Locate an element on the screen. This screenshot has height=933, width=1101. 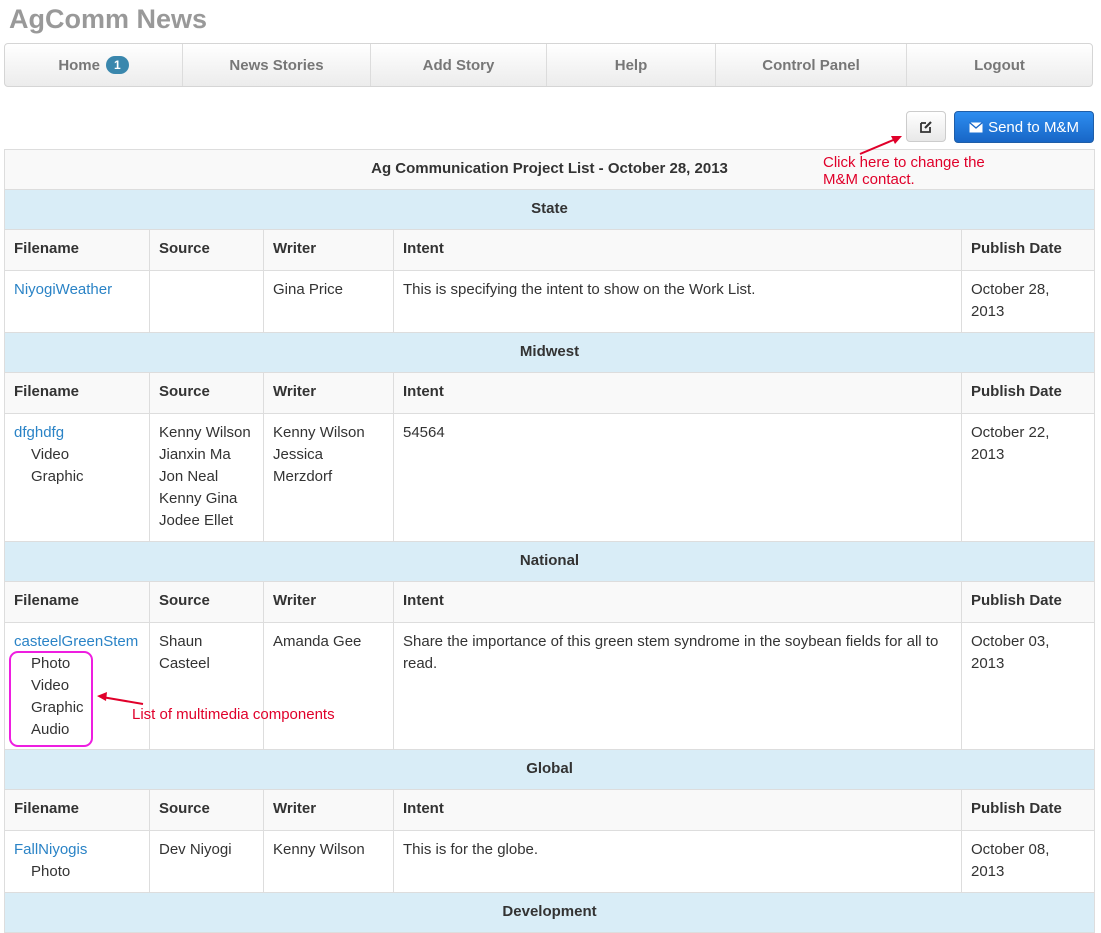
components-highlight is located at coordinates (51, 699).